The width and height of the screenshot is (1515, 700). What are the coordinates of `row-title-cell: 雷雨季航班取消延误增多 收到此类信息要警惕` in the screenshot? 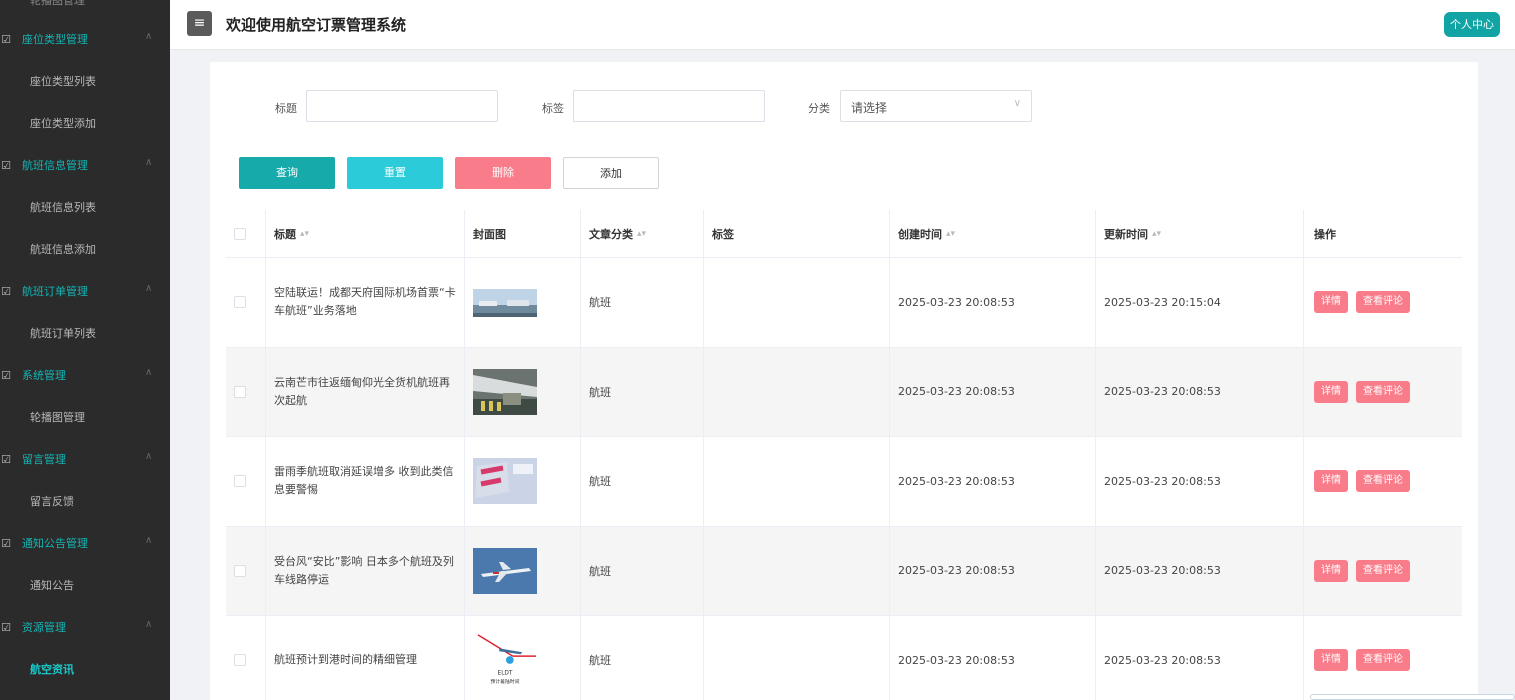 It's located at (365, 481).